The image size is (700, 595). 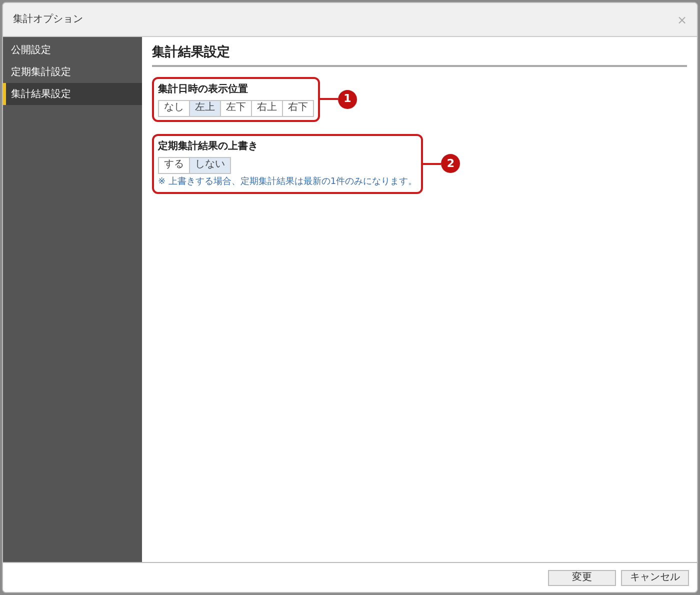 What do you see at coordinates (48, 19) in the screenshot?
I see `window-title: 集計オプション` at bounding box center [48, 19].